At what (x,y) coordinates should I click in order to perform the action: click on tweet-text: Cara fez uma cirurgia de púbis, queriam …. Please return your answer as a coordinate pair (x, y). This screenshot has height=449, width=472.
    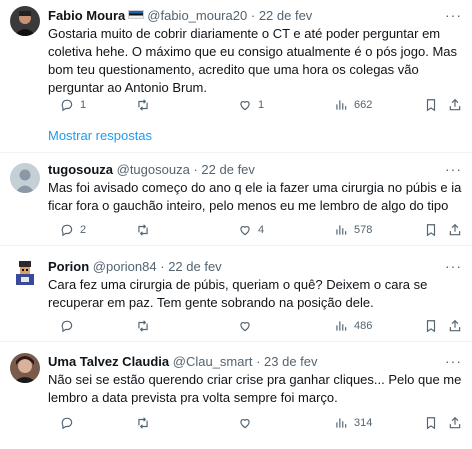
    Looking at the image, I should click on (238, 293).